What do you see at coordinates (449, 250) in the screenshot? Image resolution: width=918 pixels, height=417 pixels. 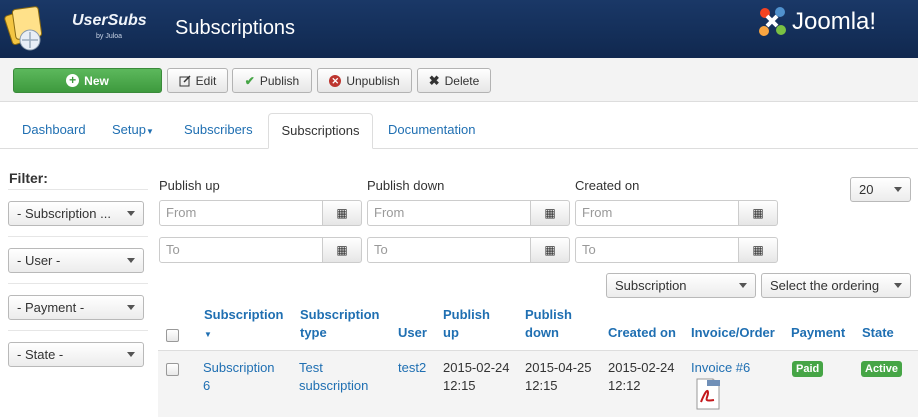 I see `publish-down-to-input: To` at bounding box center [449, 250].